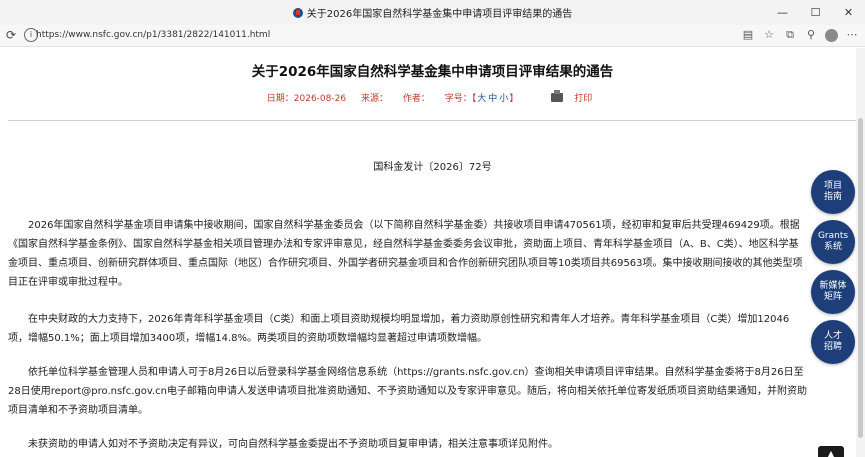 The width and height of the screenshot is (865, 457). What do you see at coordinates (848, 12) in the screenshot?
I see `close-button: ✕` at bounding box center [848, 12].